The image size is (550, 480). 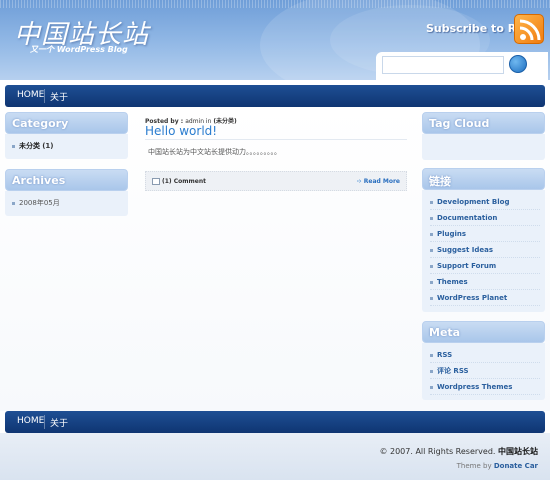 I want to click on archive-item: 2008年05月, so click(x=68, y=203).